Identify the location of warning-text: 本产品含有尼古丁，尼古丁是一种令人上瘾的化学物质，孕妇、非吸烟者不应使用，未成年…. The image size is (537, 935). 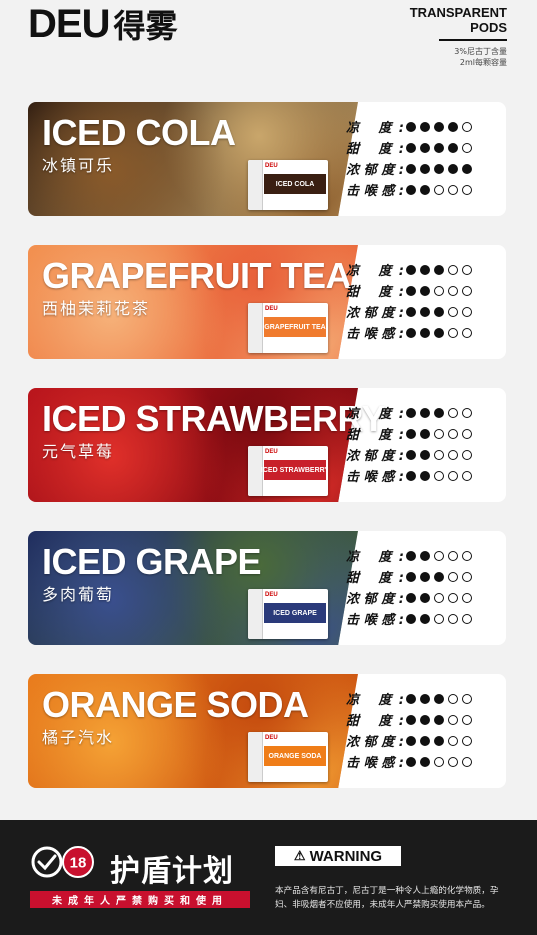
(387, 898).